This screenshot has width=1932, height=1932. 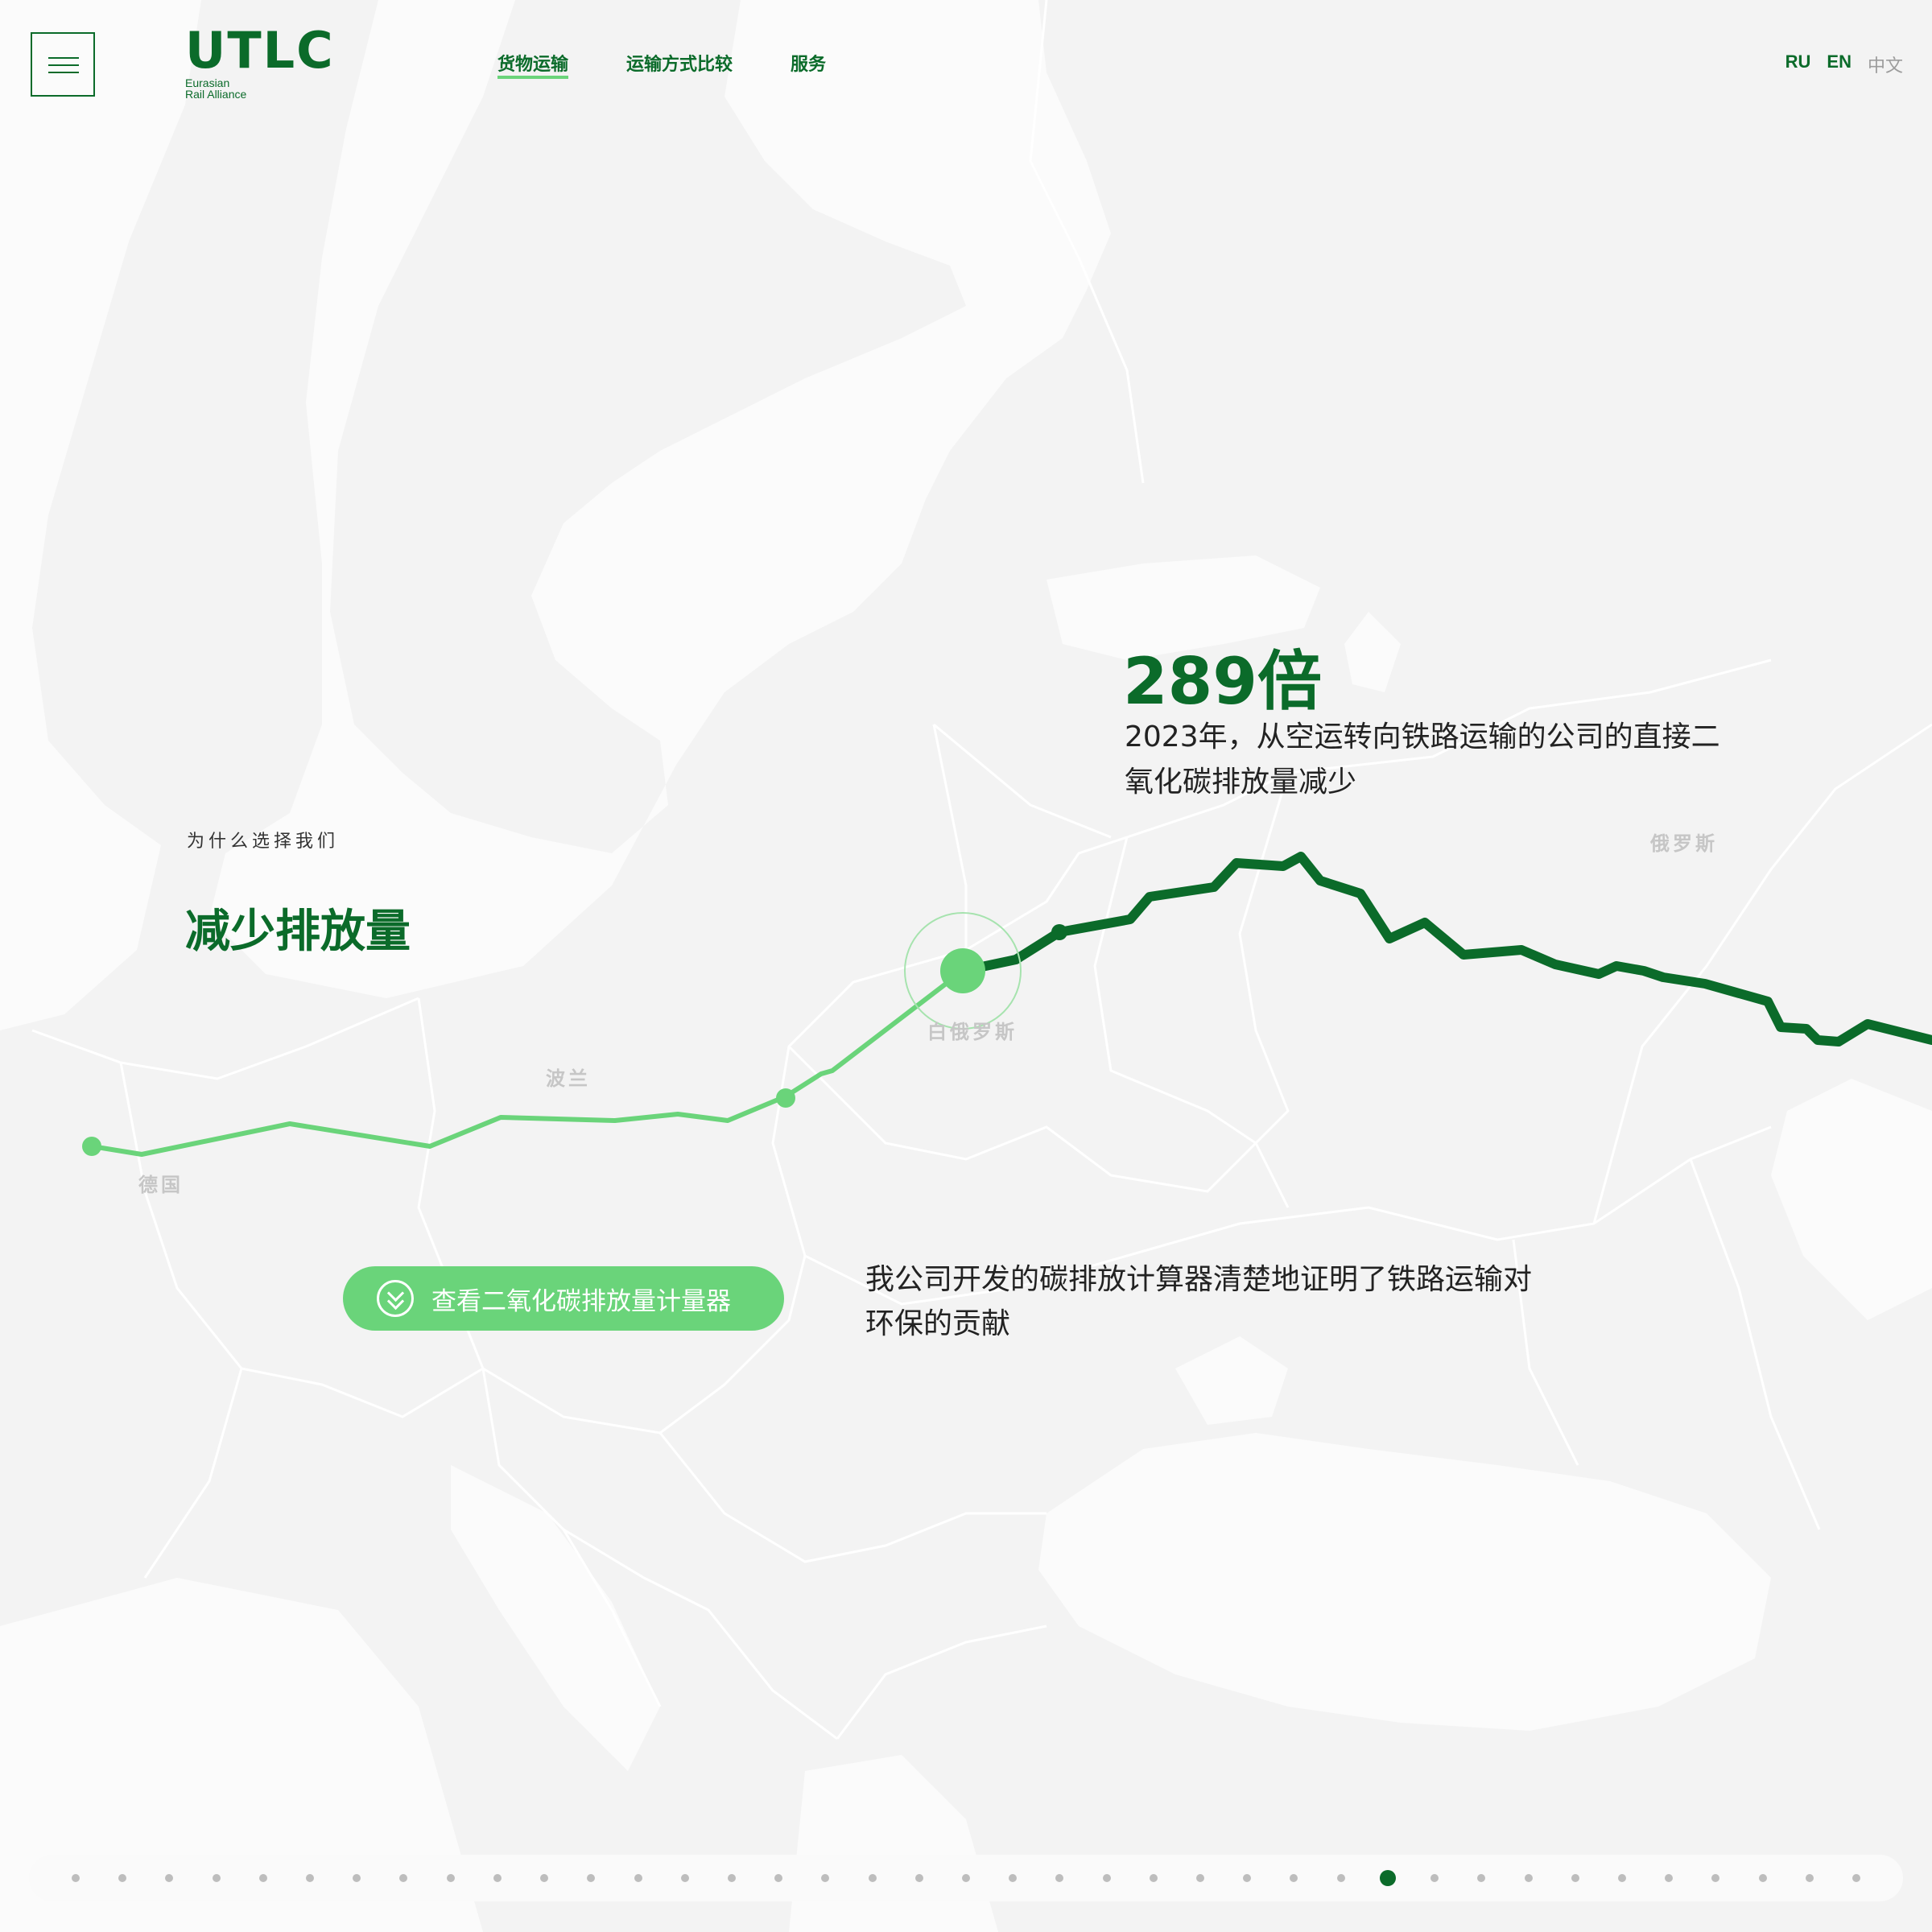 I want to click on section-kicker: 为什么选择我们, so click(x=263, y=842).